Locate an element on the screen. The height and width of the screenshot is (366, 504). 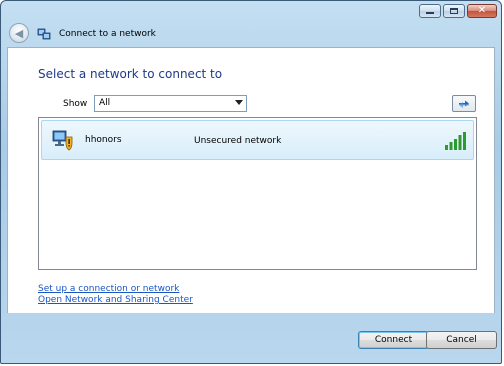
window-title: Connect to a network is located at coordinates (107, 34).